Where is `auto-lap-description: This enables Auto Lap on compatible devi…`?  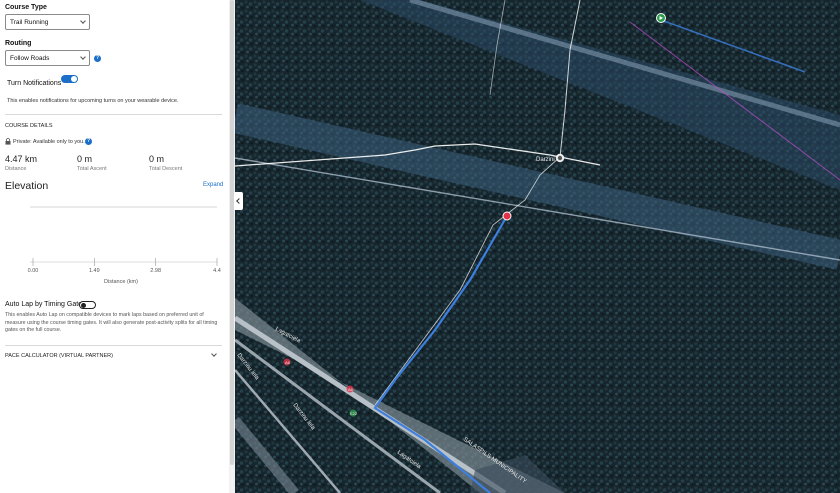 auto-lap-description: This enables Auto Lap on compatible devi… is located at coordinates (111, 323).